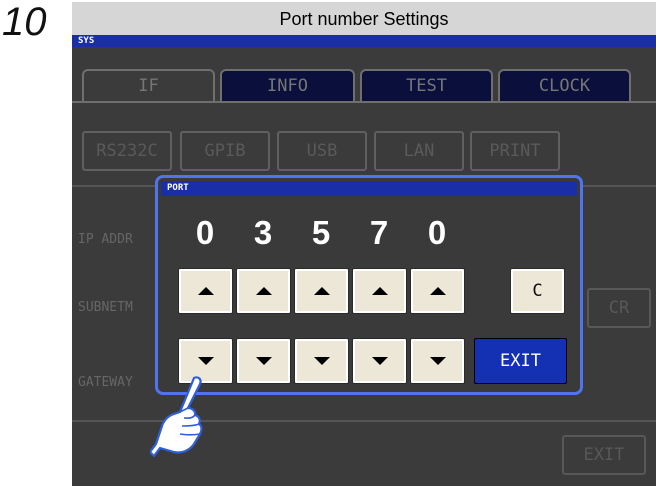 The width and height of the screenshot is (656, 486). I want to click on digit-3-down-button, so click(321, 361).